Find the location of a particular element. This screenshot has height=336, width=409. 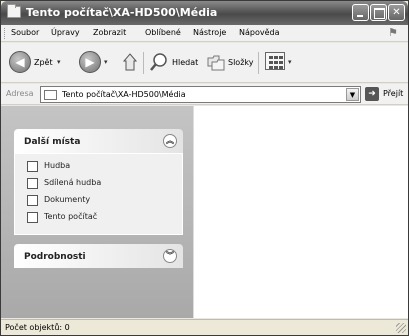

back-button-label: Zpět is located at coordinates (43, 62).